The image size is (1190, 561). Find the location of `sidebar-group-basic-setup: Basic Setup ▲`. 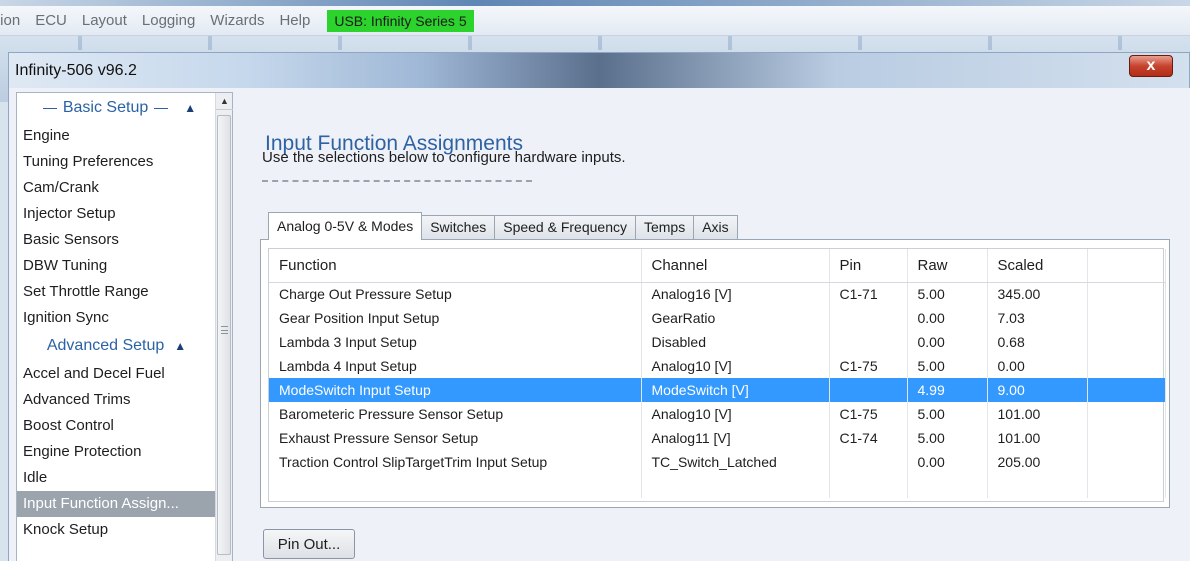

sidebar-group-basic-setup: Basic Setup ▲ is located at coordinates (116, 108).